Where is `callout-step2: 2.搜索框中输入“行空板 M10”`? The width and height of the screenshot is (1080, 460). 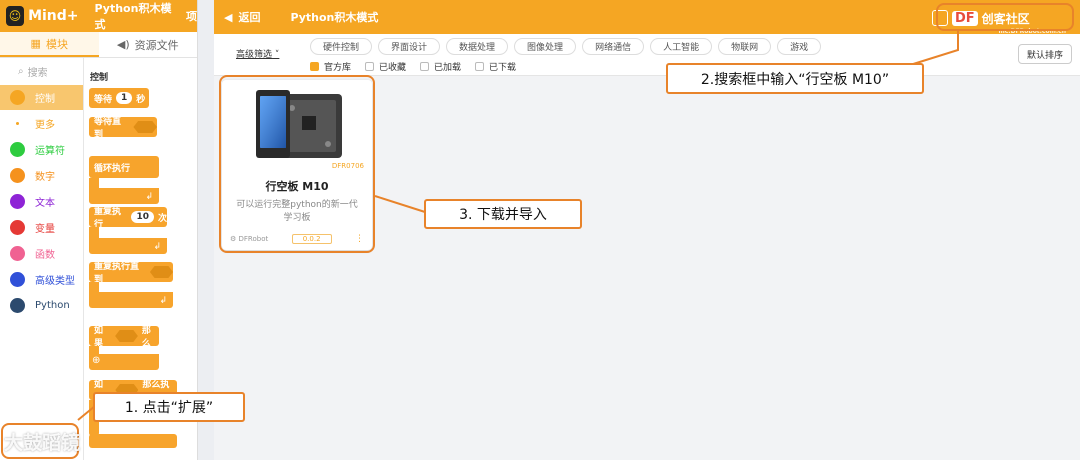 callout-step2: 2.搜索框中输入“行空板 M10” is located at coordinates (795, 78).